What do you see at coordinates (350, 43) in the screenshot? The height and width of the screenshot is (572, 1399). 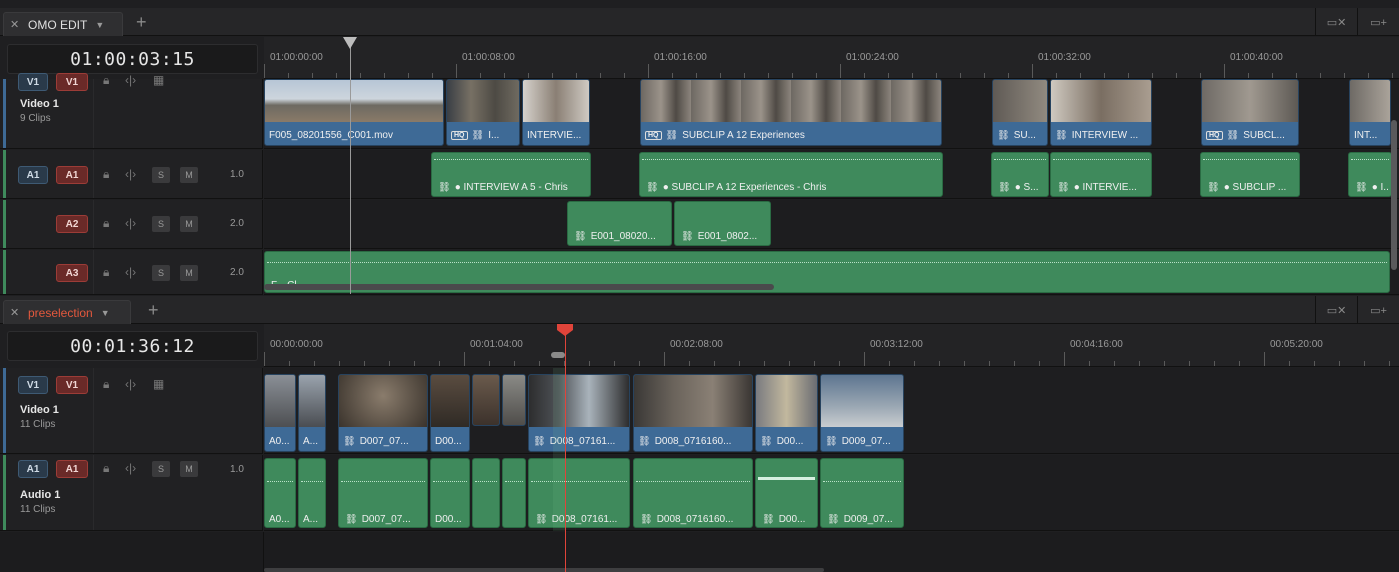 I see `playhead-handle` at bounding box center [350, 43].